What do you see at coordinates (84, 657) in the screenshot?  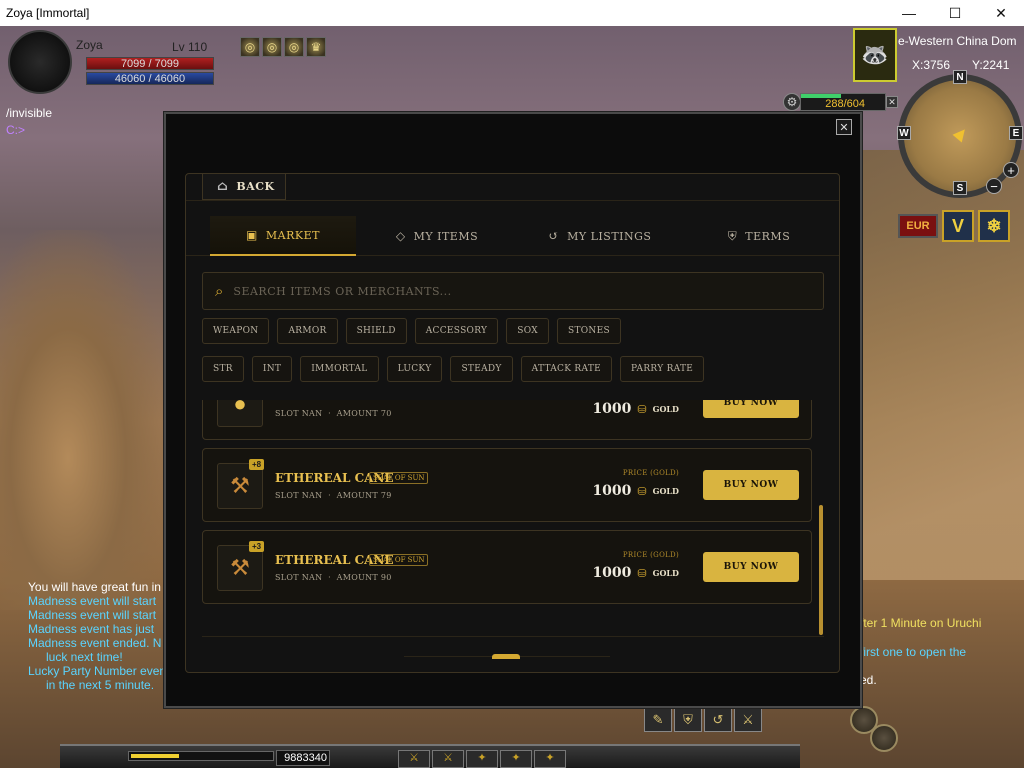 I see `chat-line: luck next time!` at bounding box center [84, 657].